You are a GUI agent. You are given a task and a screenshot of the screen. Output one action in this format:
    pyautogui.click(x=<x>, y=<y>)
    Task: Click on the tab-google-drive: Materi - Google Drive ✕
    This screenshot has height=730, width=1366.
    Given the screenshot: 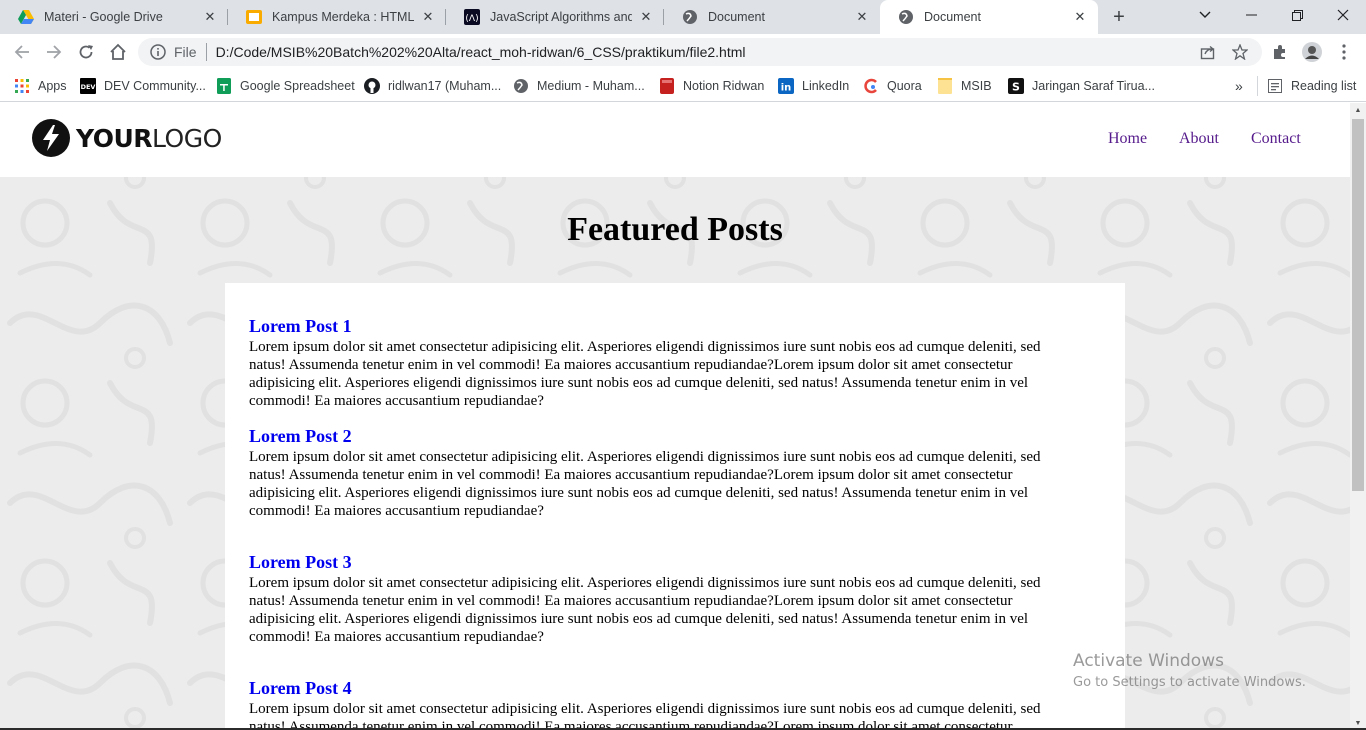 What is the action you would take?
    pyautogui.click(x=114, y=17)
    